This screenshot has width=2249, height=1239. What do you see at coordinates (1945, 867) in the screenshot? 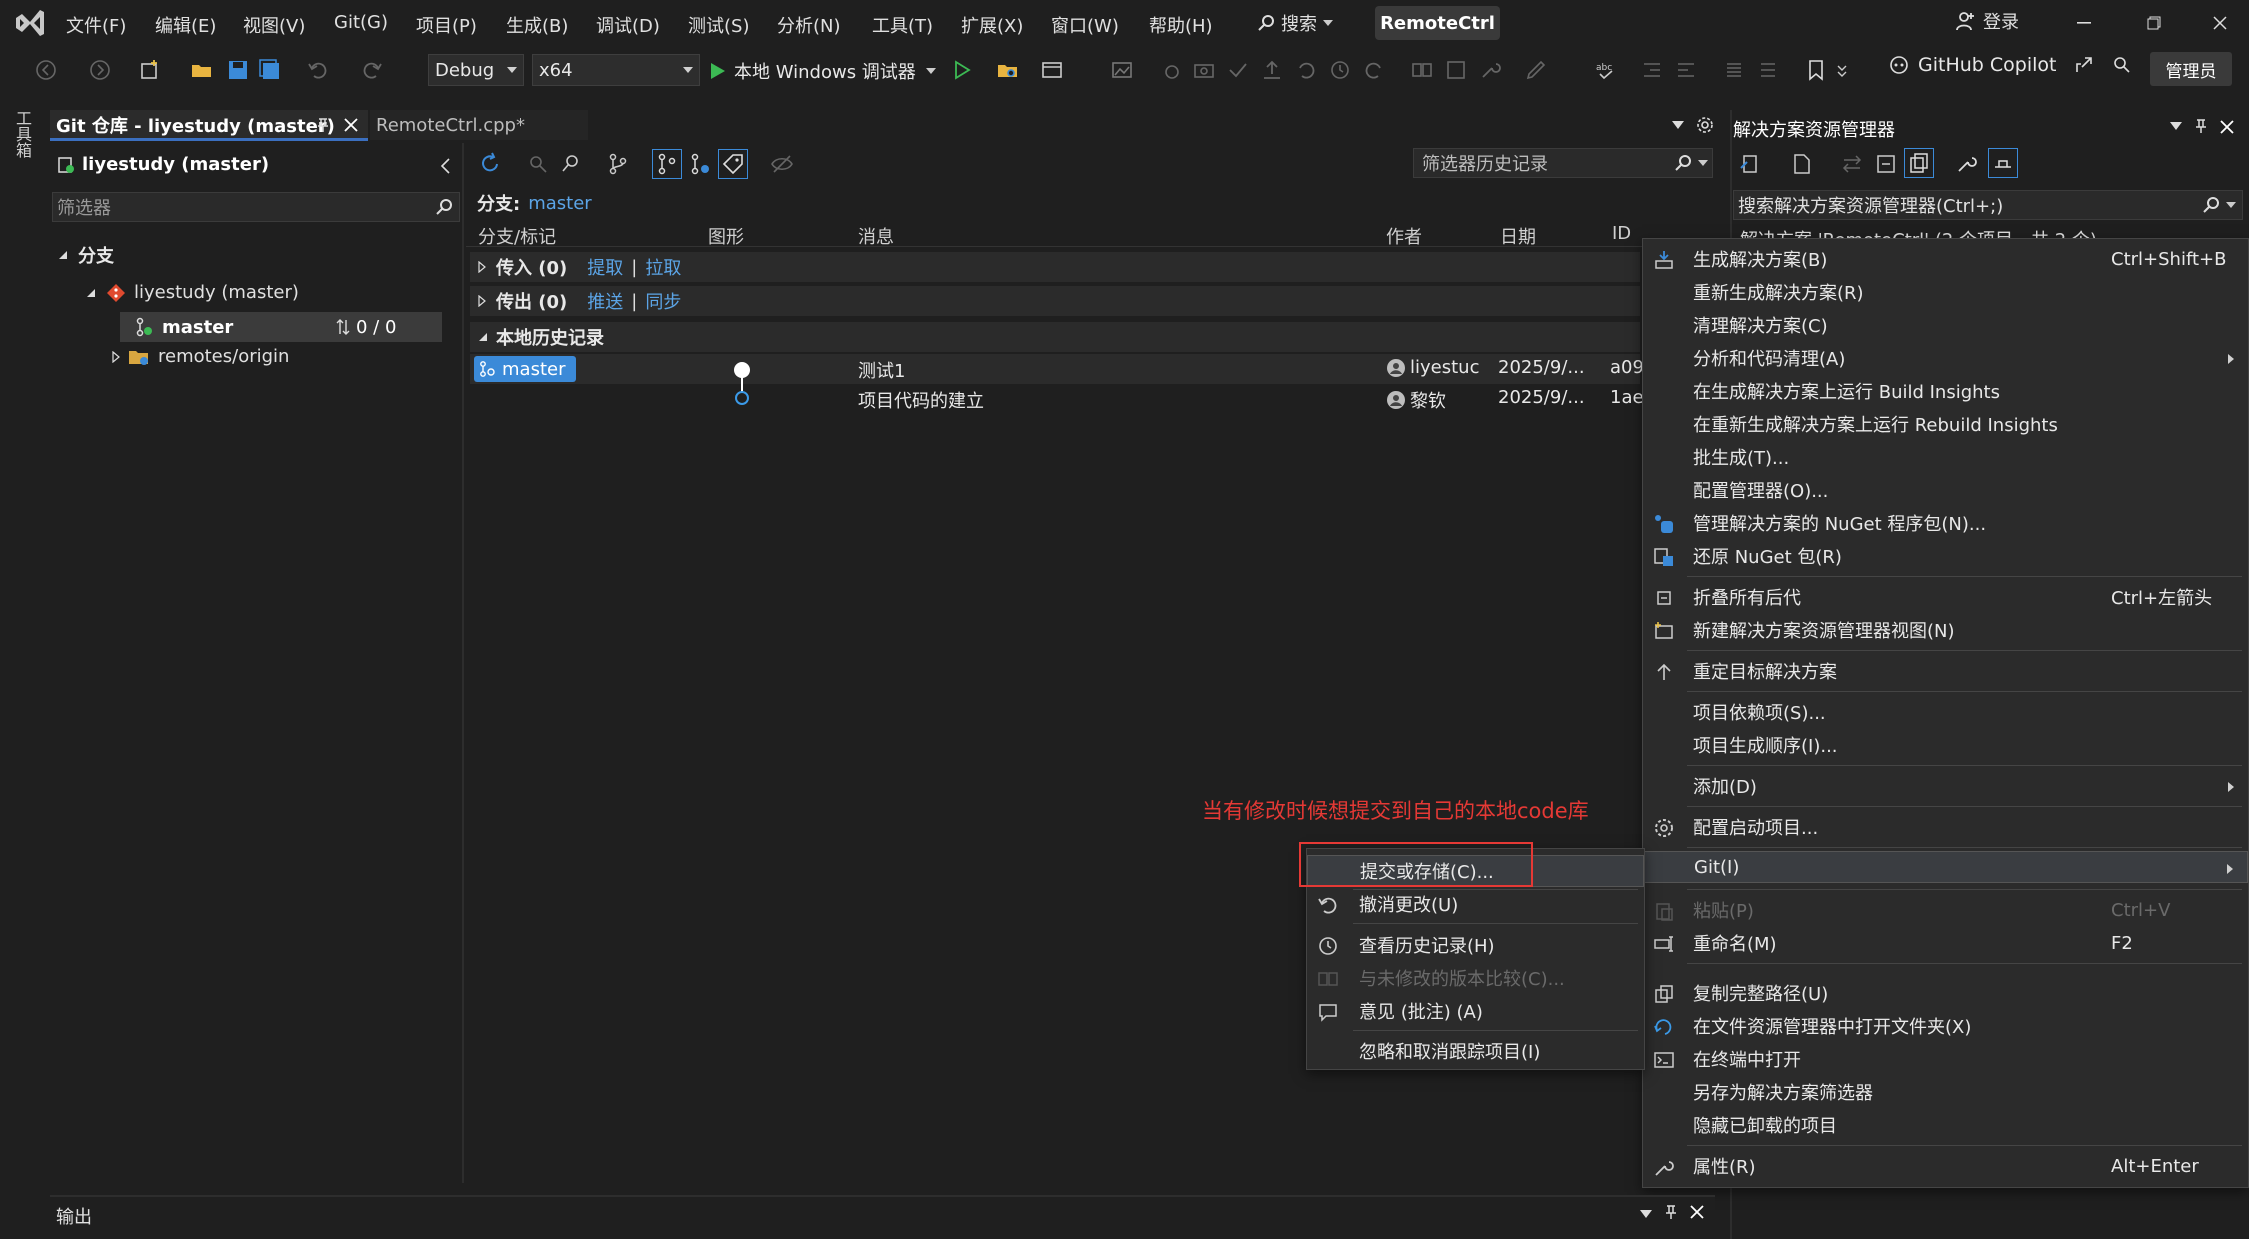
I see `menu-git: Git(I)` at bounding box center [1945, 867].